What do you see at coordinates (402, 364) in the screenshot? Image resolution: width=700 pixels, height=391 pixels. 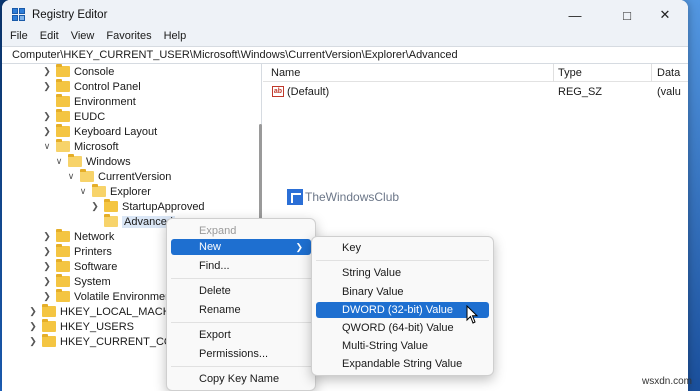 I see `submenu-item-expandable-string-value: Expandable String Value` at bounding box center [402, 364].